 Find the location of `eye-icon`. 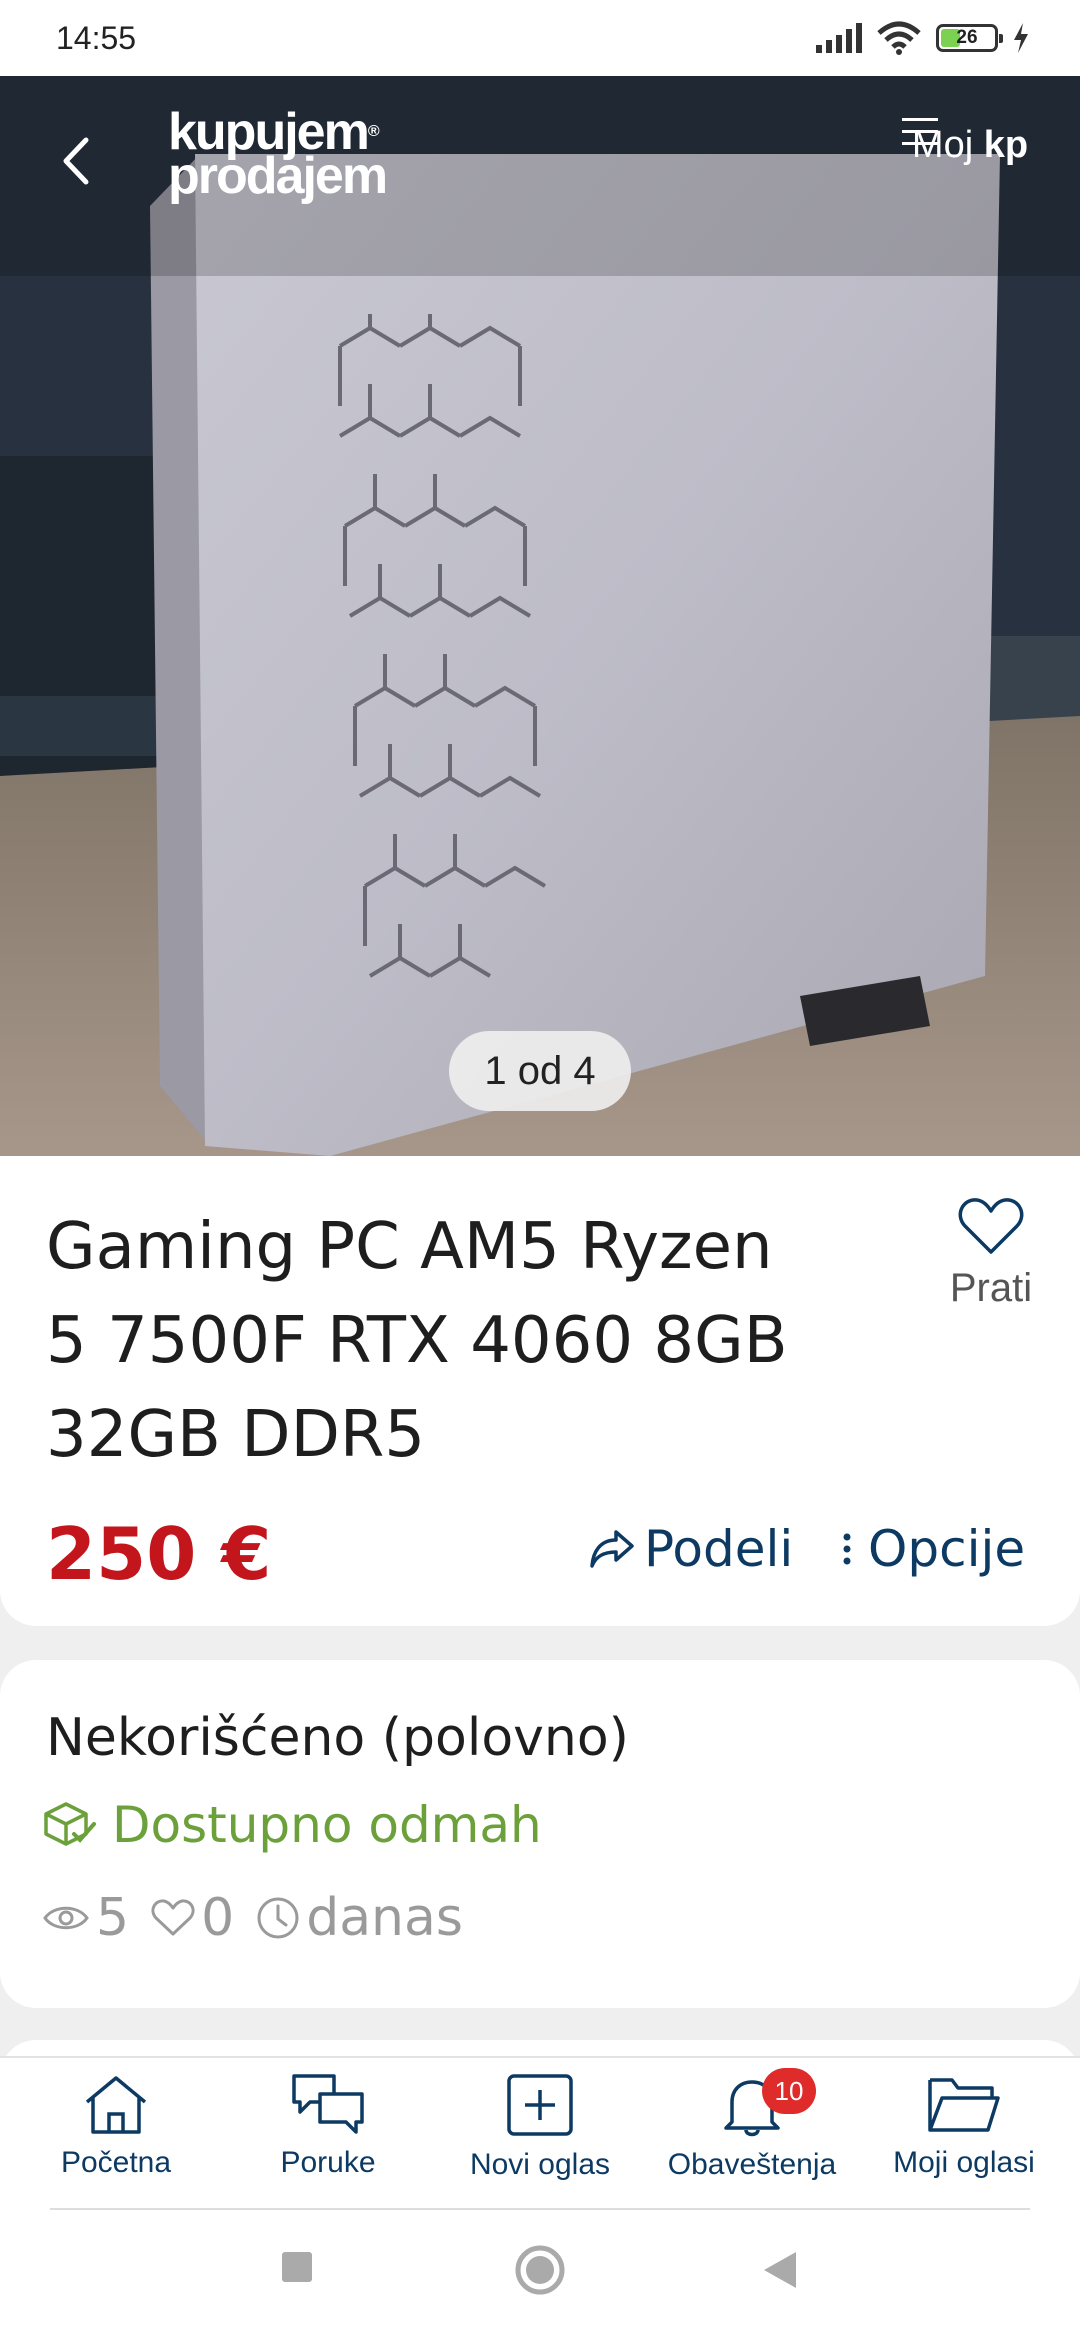

eye-icon is located at coordinates (66, 1918).